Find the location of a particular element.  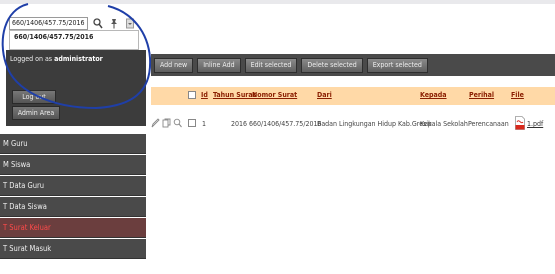

cell-kepada: Kepala Sekolah is located at coordinates (444, 124).